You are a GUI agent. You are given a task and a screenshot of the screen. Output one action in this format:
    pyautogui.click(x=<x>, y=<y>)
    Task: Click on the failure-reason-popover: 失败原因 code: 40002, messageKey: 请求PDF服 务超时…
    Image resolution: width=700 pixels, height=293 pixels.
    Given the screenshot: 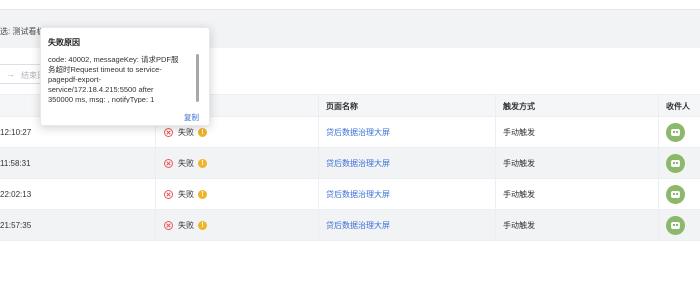 What is the action you would take?
    pyautogui.click(x=125, y=76)
    